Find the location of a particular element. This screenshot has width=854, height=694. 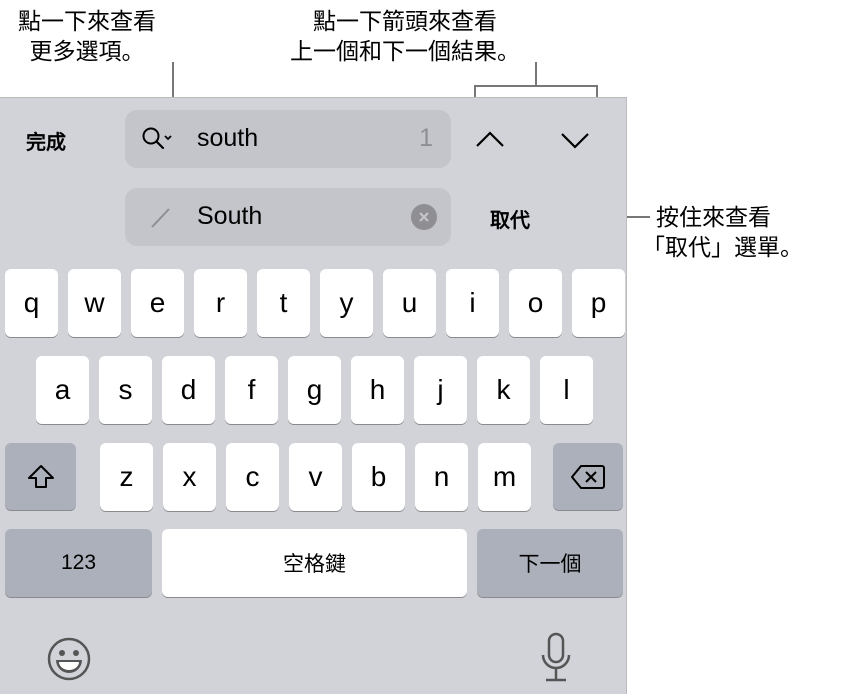

search-input: south is located at coordinates (227, 138).